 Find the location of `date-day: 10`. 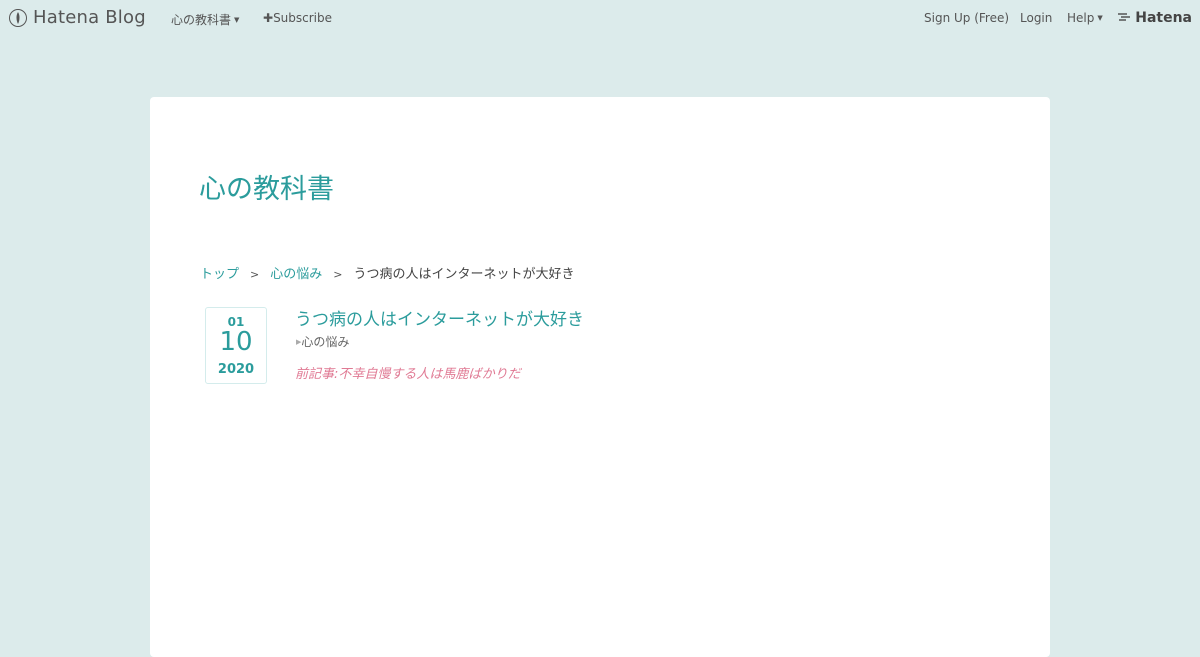

date-day: 10 is located at coordinates (236, 342).